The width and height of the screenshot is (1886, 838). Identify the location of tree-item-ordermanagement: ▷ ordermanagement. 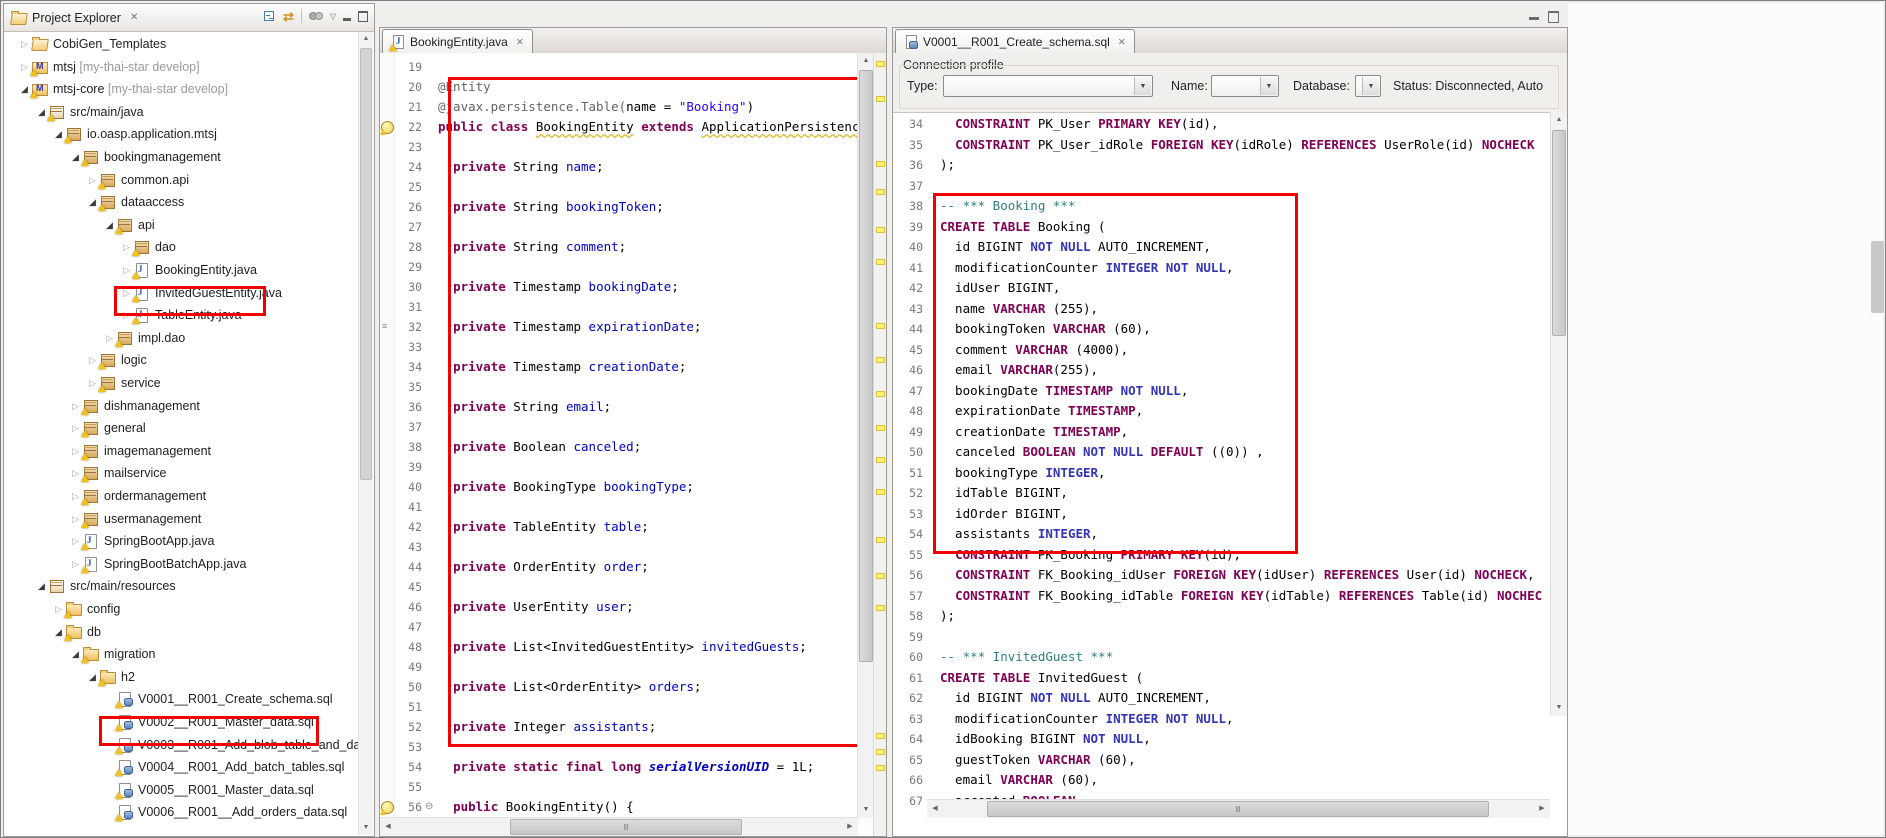
(182, 496).